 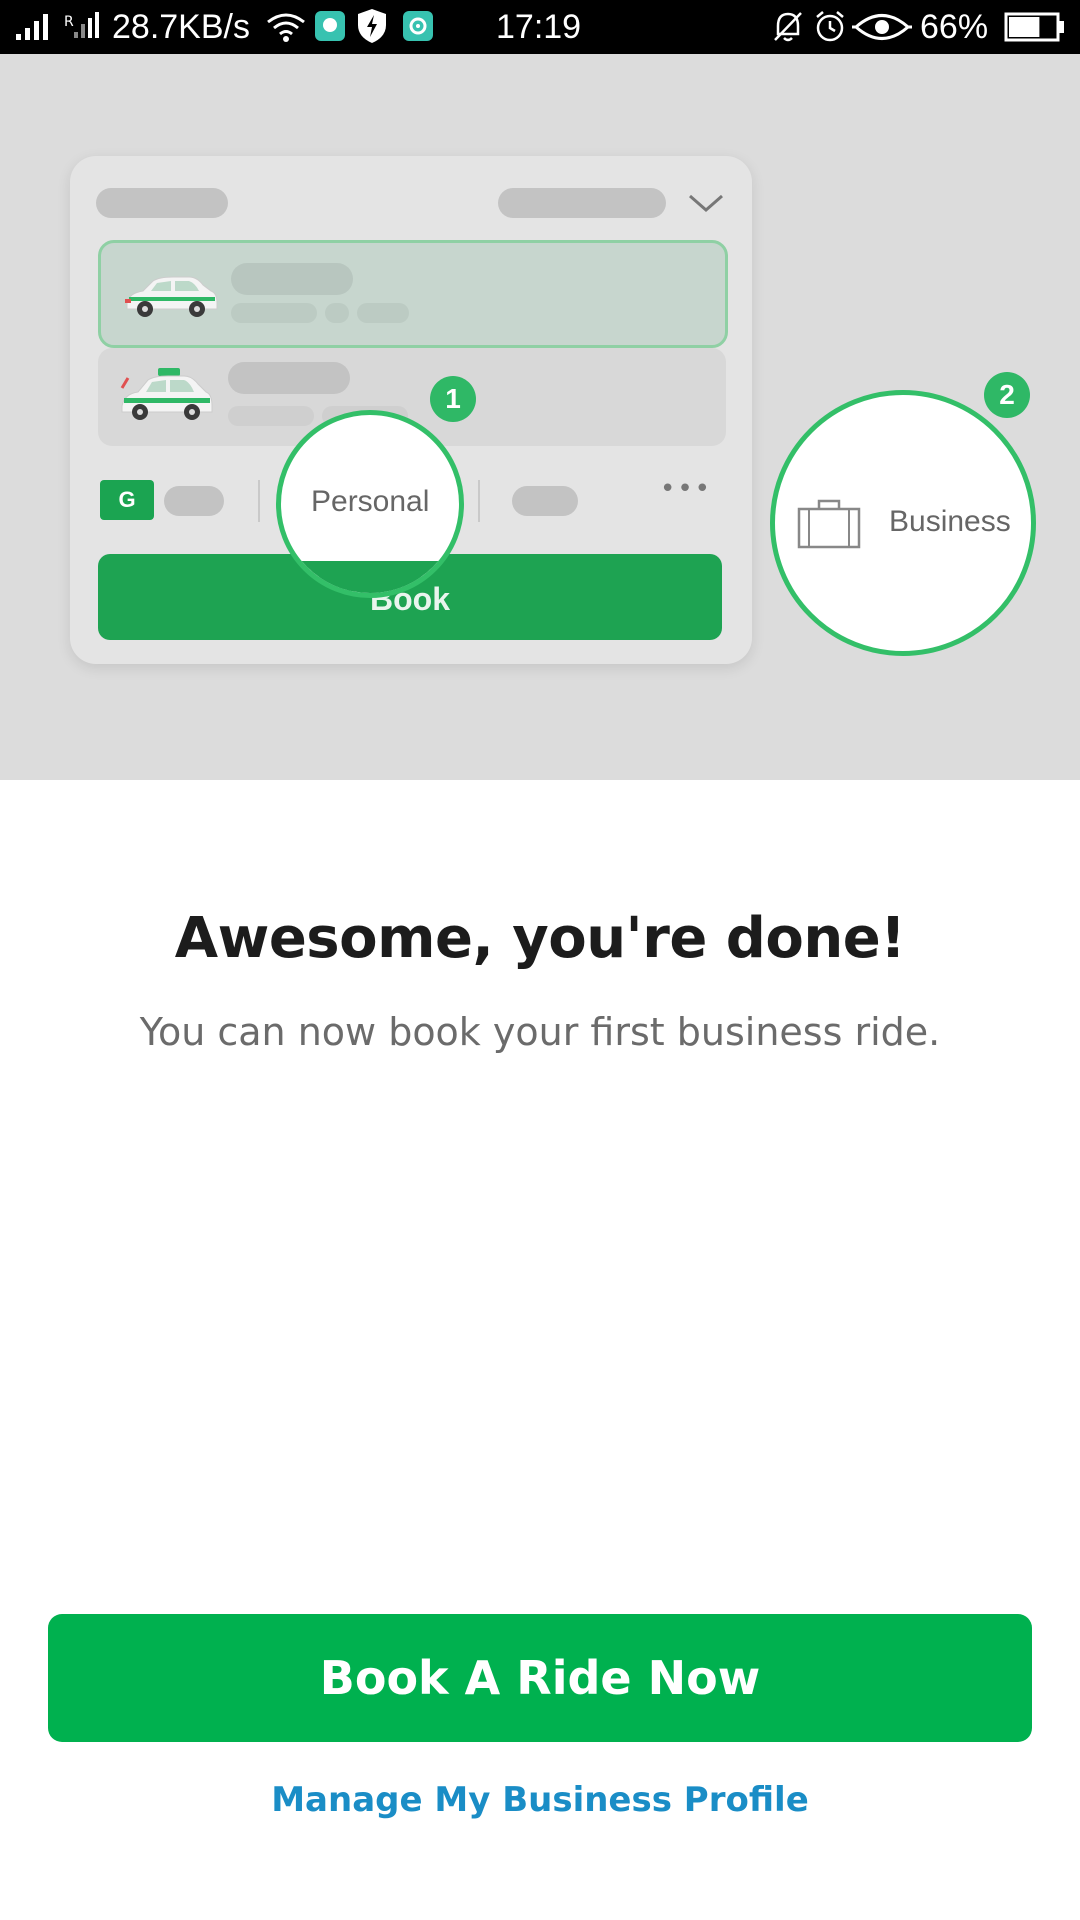 What do you see at coordinates (950, 521) in the screenshot?
I see `business-label: Business` at bounding box center [950, 521].